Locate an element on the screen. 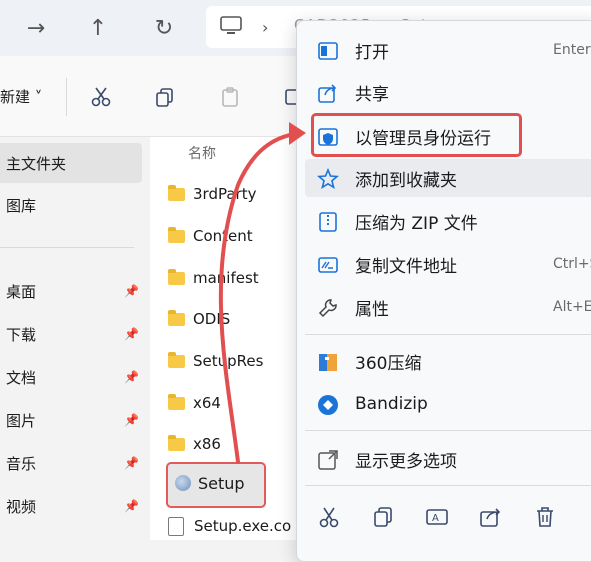  list-item: 3rdParty is located at coordinates (212, 194).